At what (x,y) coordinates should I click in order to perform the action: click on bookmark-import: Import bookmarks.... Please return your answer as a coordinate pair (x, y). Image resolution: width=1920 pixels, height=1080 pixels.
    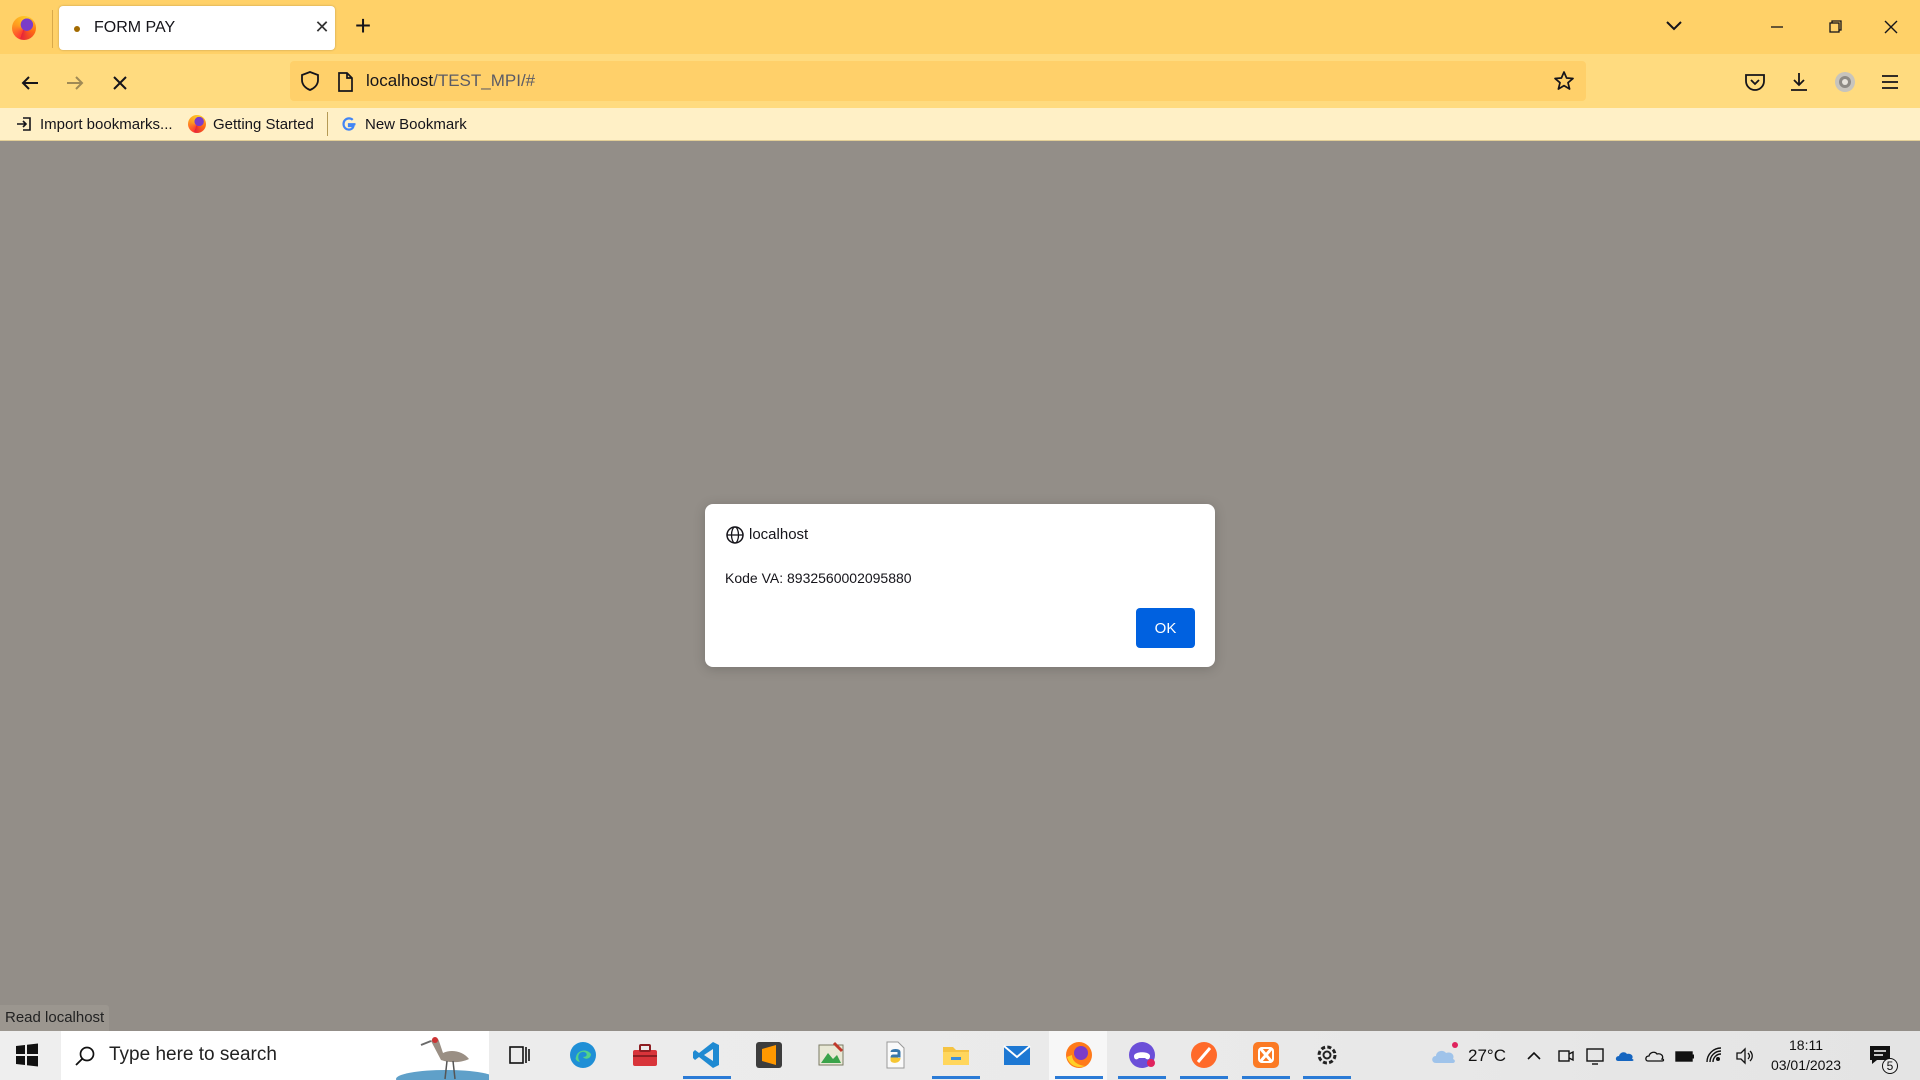
    Looking at the image, I should click on (94, 124).